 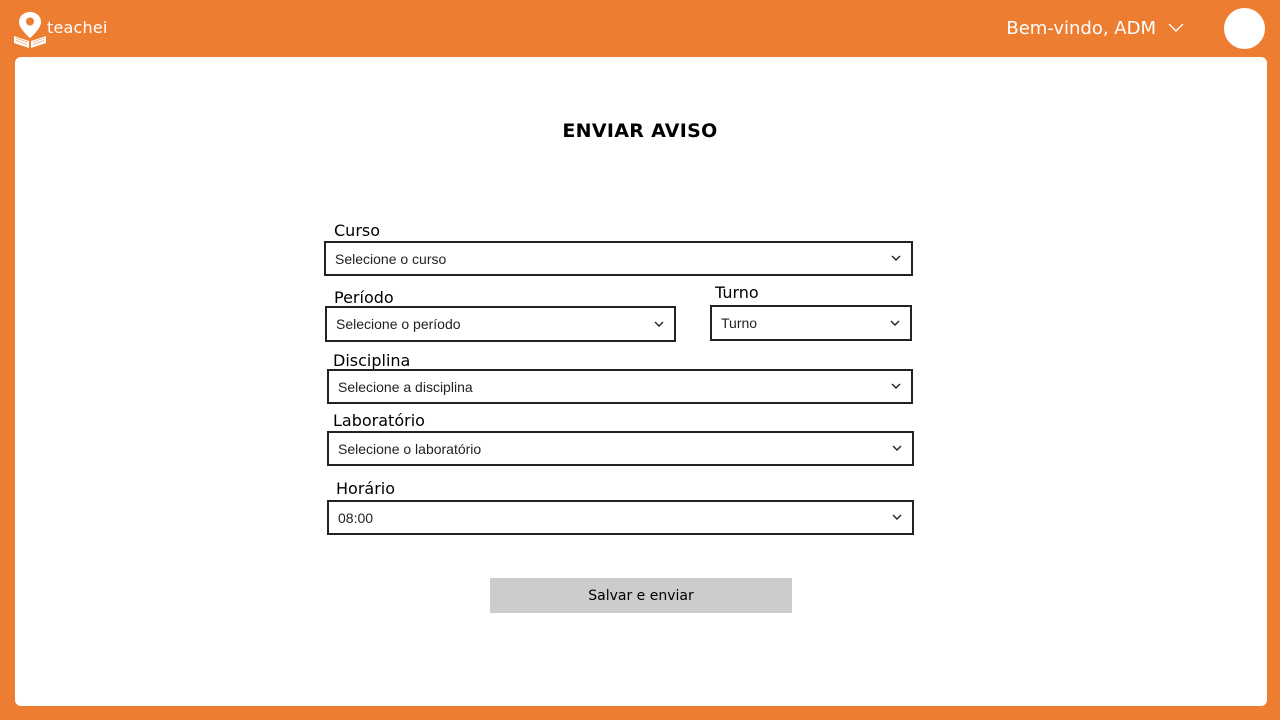 What do you see at coordinates (811, 323) in the screenshot?
I see `turno-select: Turno` at bounding box center [811, 323].